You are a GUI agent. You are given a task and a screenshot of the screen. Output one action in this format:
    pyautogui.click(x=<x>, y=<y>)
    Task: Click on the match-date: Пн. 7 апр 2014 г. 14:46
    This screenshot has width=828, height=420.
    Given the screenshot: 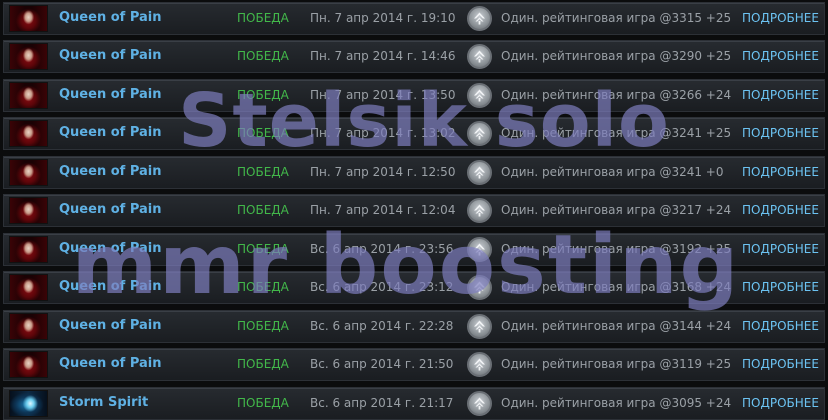 What is the action you would take?
    pyautogui.click(x=383, y=56)
    